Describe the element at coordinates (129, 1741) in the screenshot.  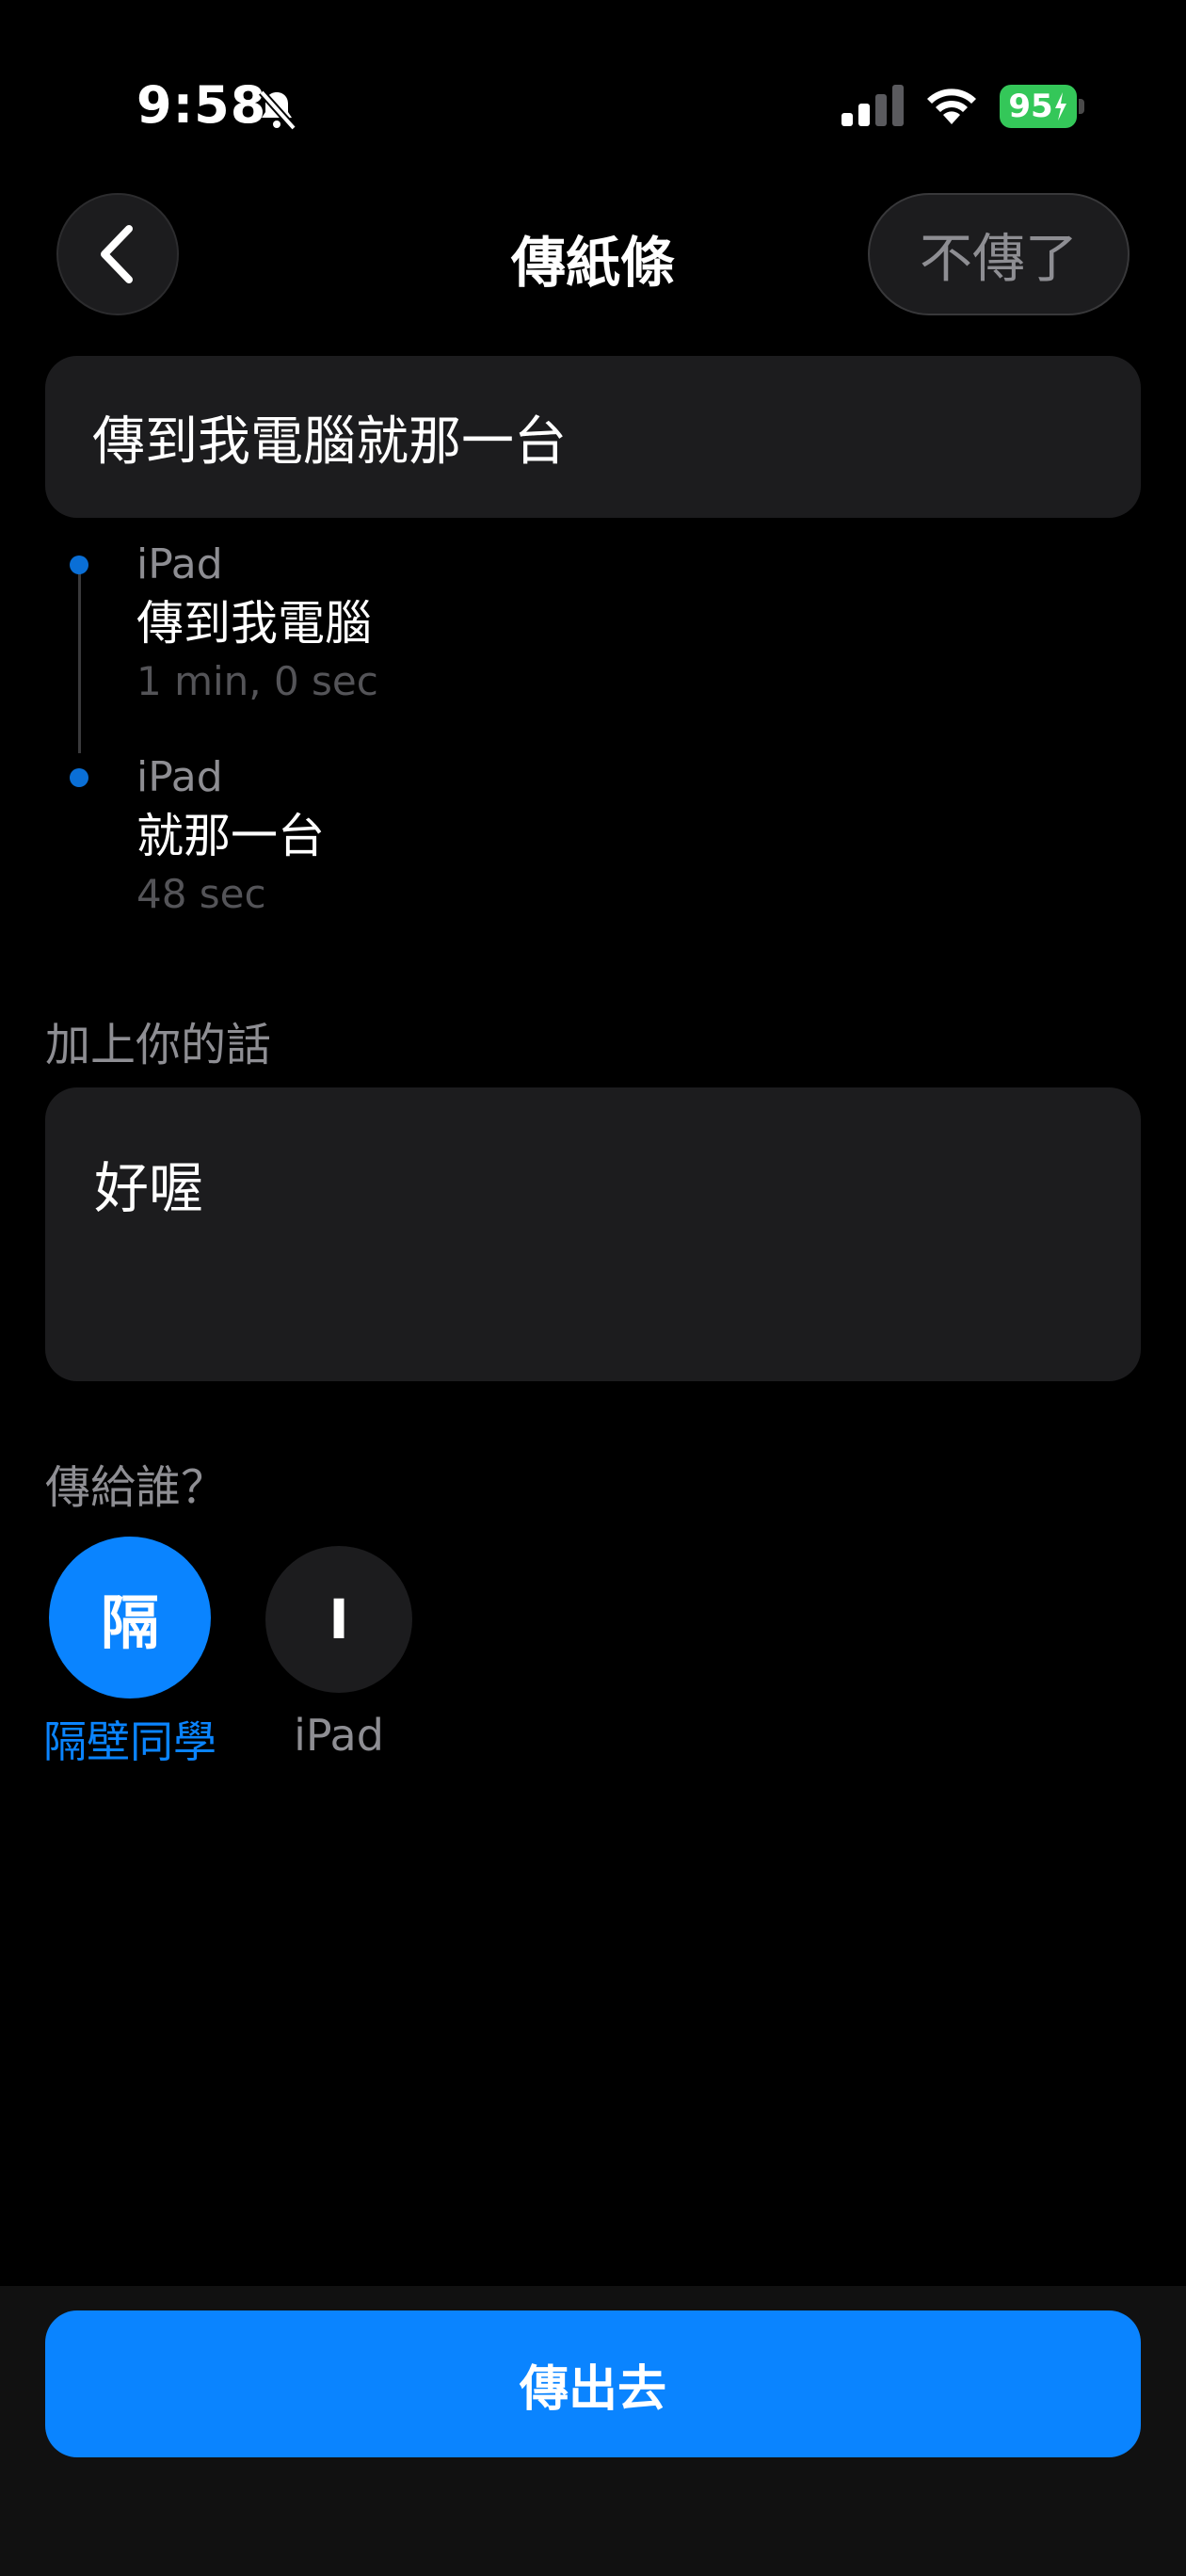
I see `recipient-name: 隔壁同學` at that location.